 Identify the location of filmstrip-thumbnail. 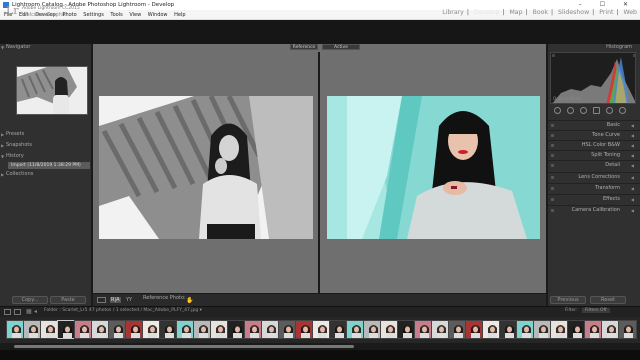
(627, 329).